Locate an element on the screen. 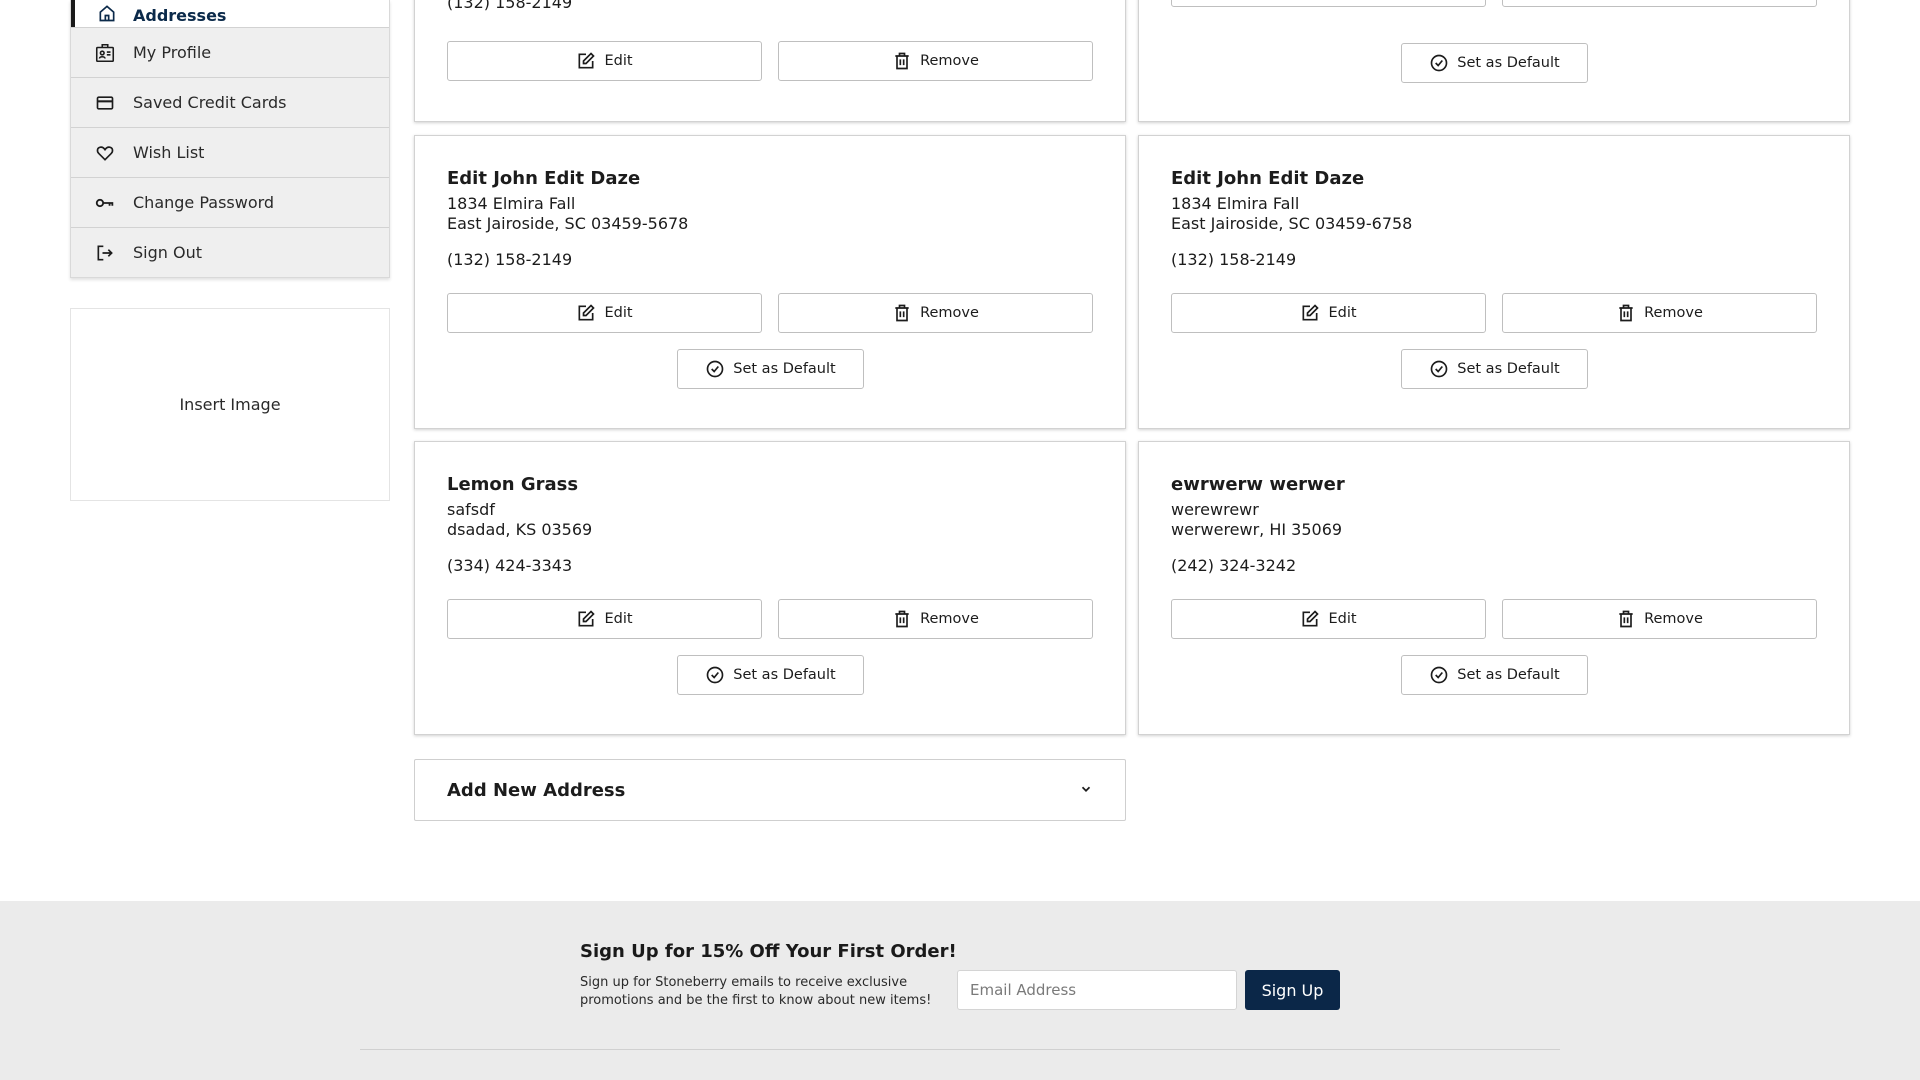 The image size is (1920, 1080). insert-image-placeholder: Insert Image is located at coordinates (230, 404).